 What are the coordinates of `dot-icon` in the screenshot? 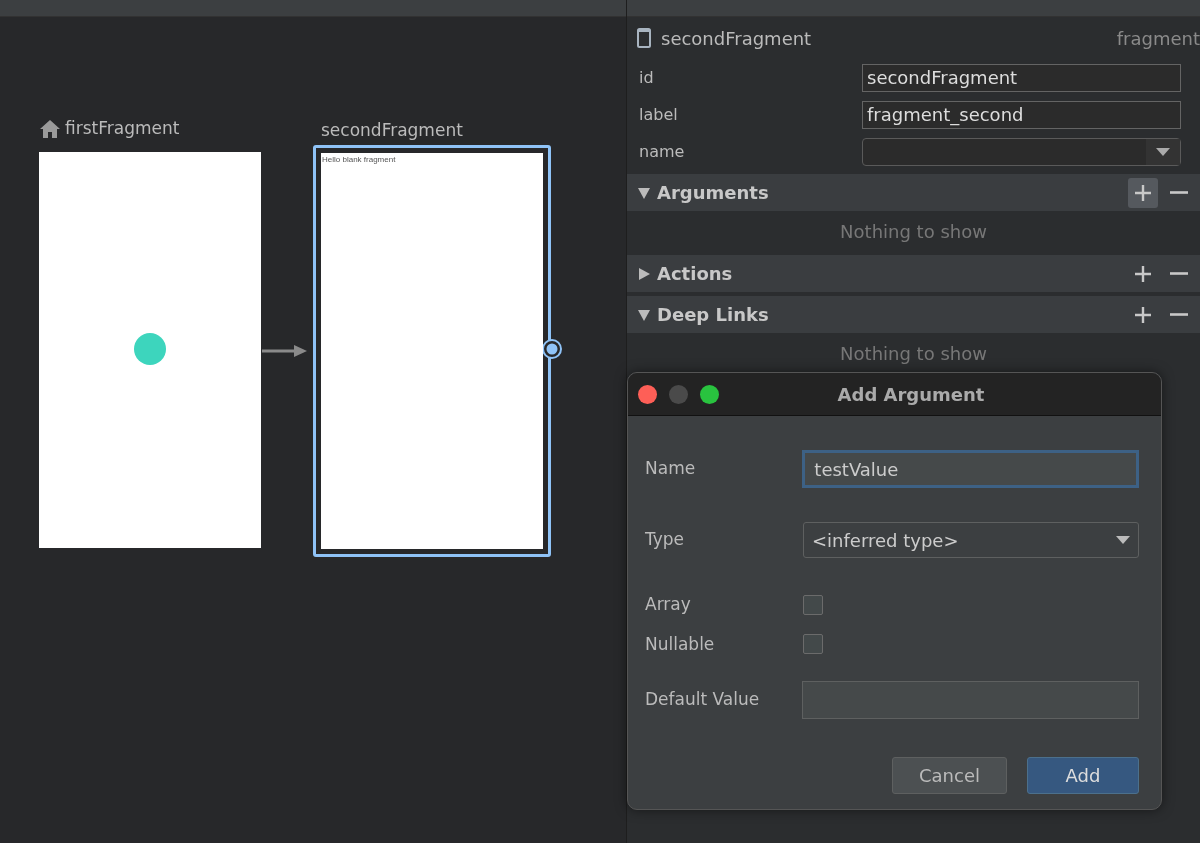 It's located at (150, 349).